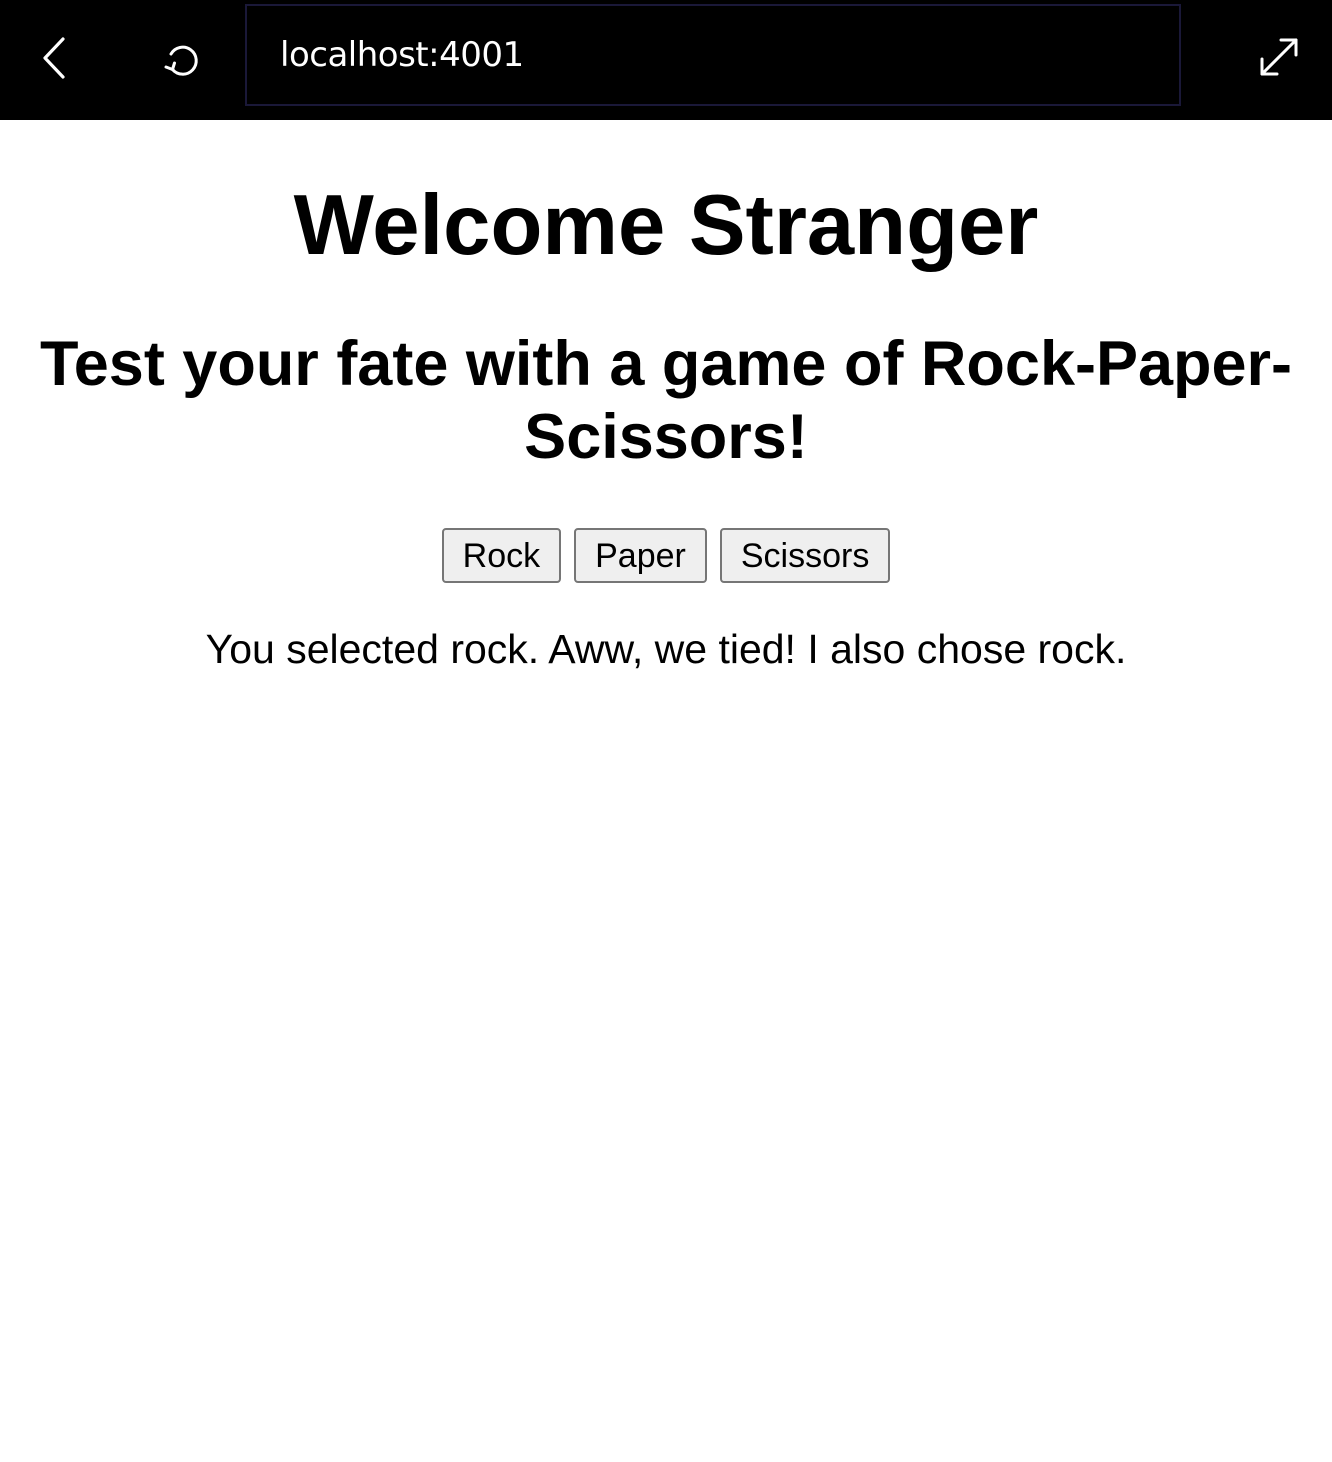 This screenshot has width=1332, height=1462. What do you see at coordinates (640, 555) in the screenshot?
I see `paper-button: Paper` at bounding box center [640, 555].